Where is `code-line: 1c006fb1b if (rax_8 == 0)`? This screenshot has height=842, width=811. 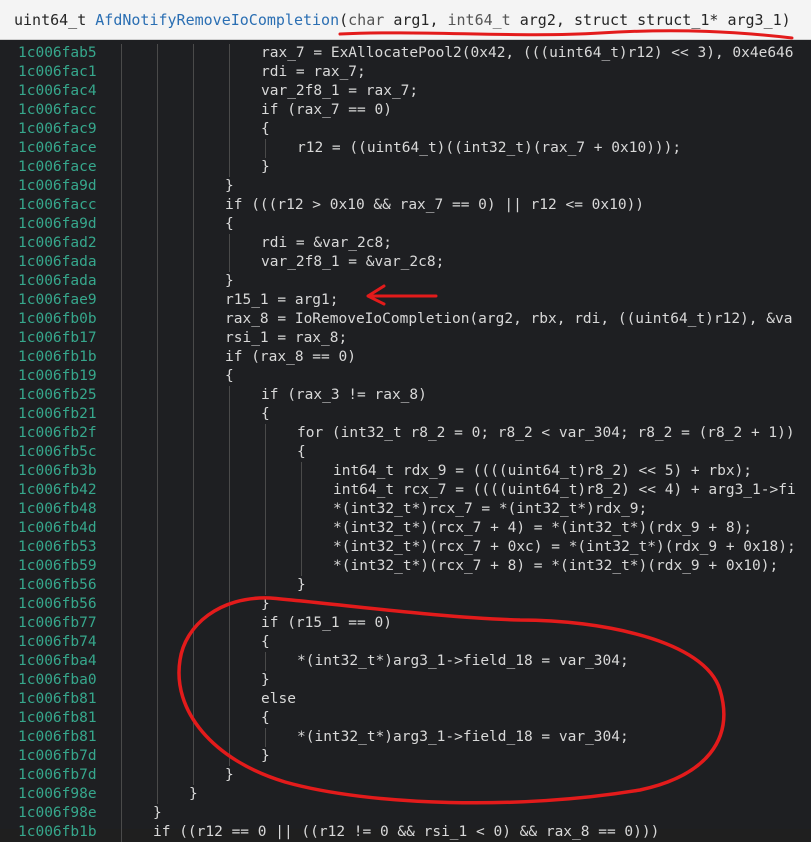 code-line: 1c006fb1b if (rax_8 == 0) is located at coordinates (405, 357).